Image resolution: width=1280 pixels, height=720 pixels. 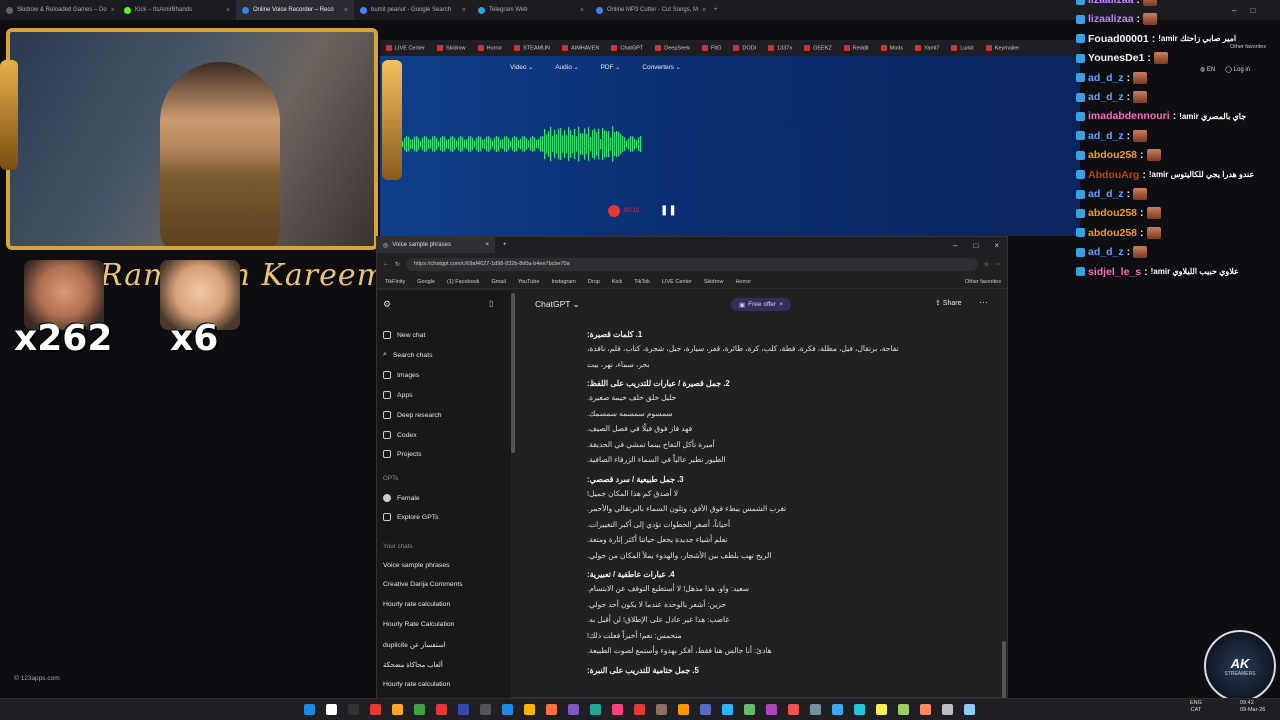 I want to click on gpt-item-female: Female, so click(x=401, y=498).